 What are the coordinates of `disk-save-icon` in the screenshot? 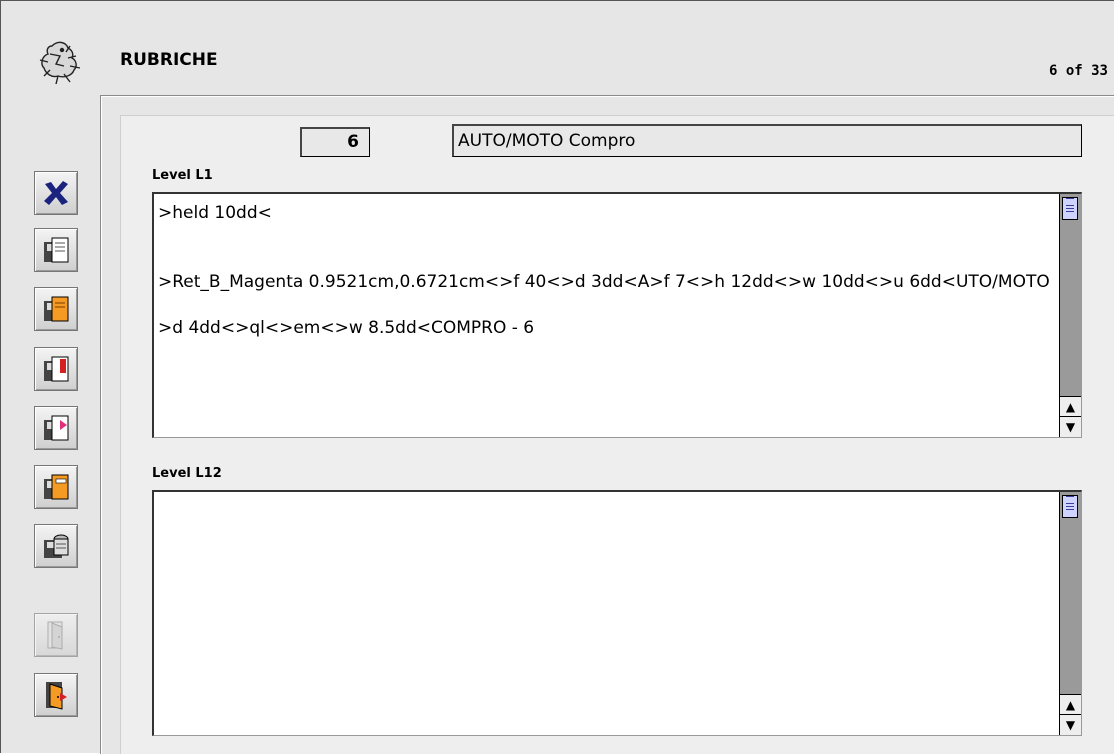 It's located at (56, 250).